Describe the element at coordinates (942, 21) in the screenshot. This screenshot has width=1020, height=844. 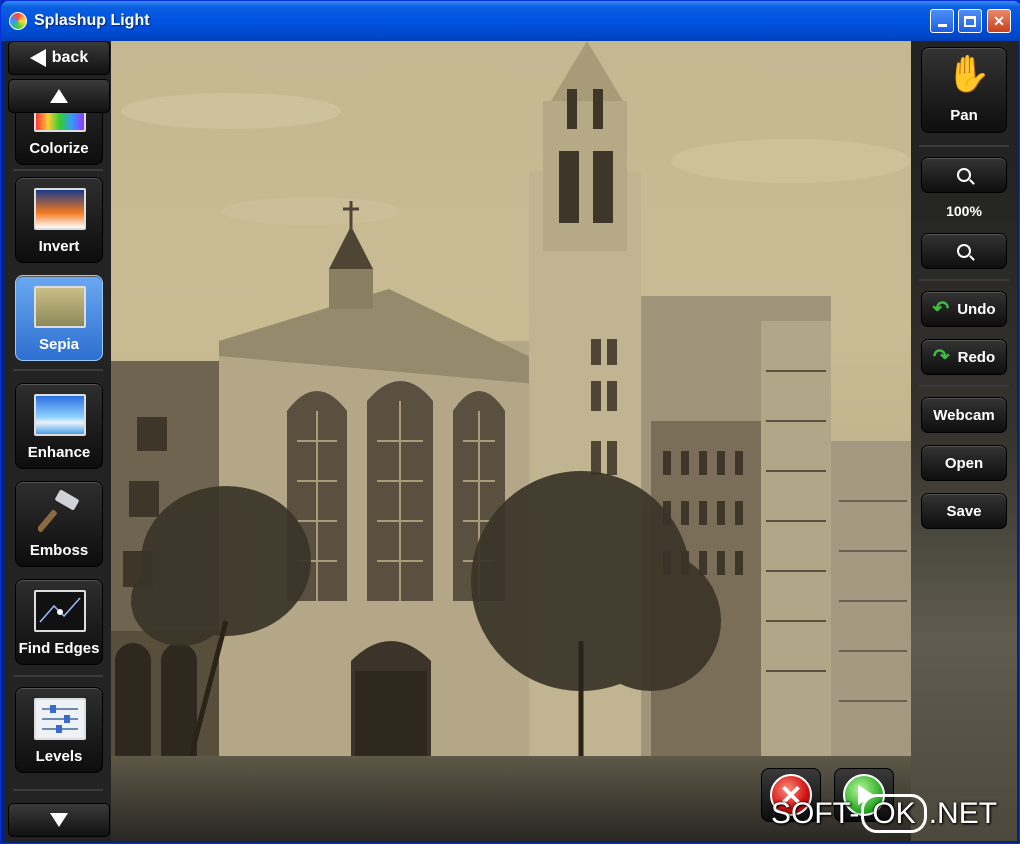
I see `minimize-button` at that location.